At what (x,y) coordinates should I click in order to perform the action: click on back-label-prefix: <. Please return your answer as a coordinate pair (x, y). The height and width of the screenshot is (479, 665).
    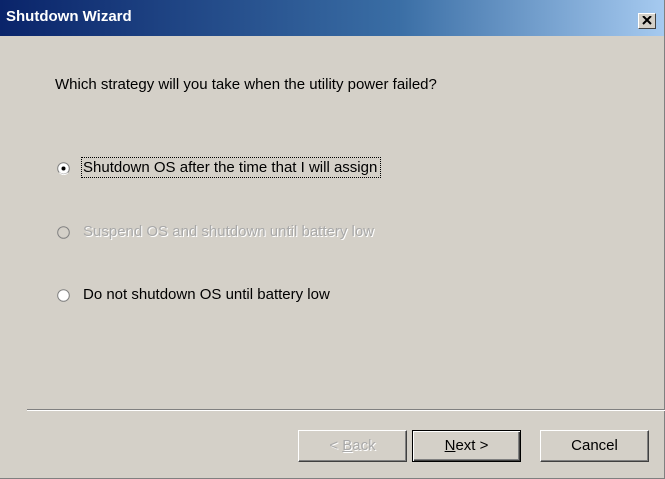
    Looking at the image, I should click on (336, 445).